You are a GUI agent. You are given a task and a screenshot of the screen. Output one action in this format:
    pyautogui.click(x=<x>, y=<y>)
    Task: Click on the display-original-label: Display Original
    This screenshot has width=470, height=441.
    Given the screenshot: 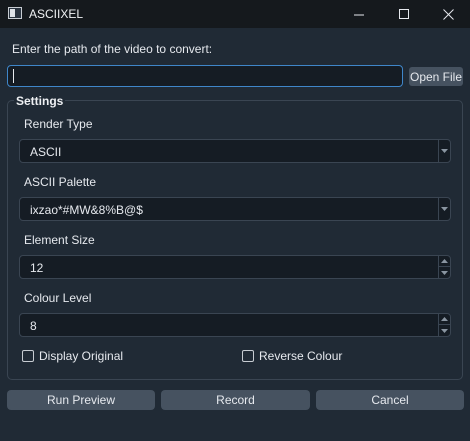 What is the action you would take?
    pyautogui.click(x=81, y=356)
    